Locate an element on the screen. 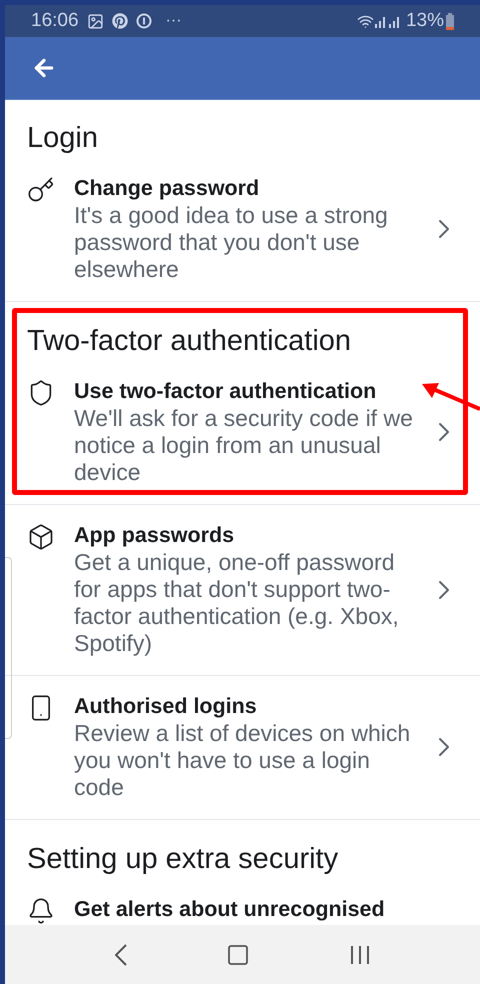 The height and width of the screenshot is (984, 480). back-nav-icon is located at coordinates (120, 955).